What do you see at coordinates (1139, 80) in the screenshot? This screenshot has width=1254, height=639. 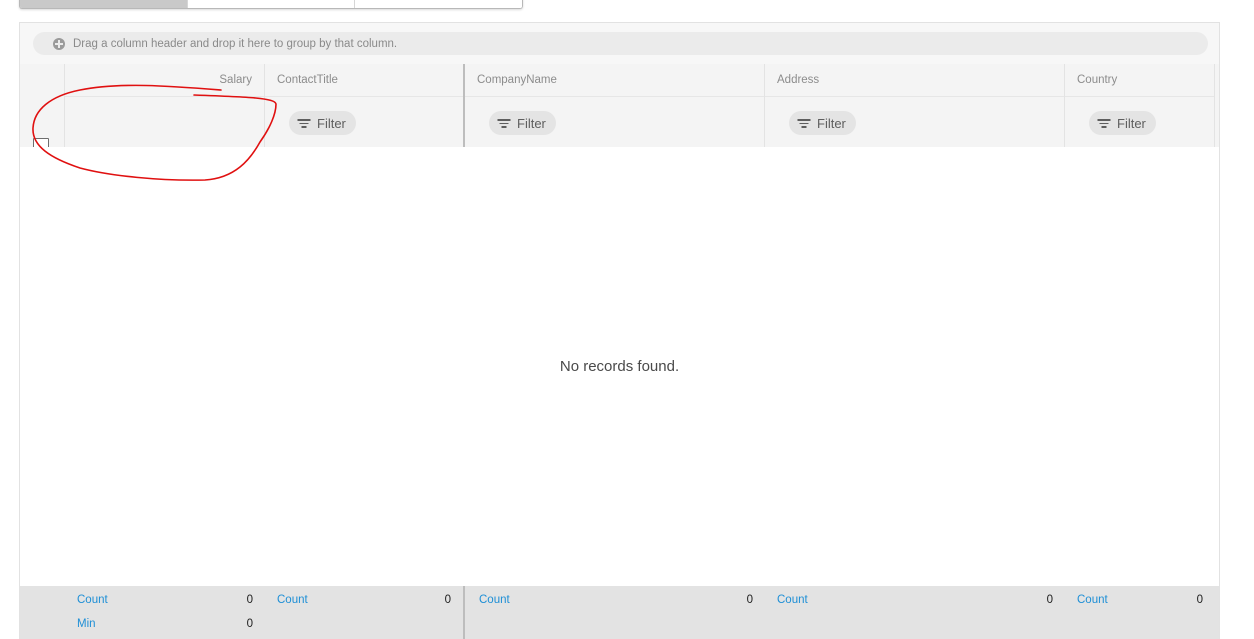 I see `column-title-country: Country` at bounding box center [1139, 80].